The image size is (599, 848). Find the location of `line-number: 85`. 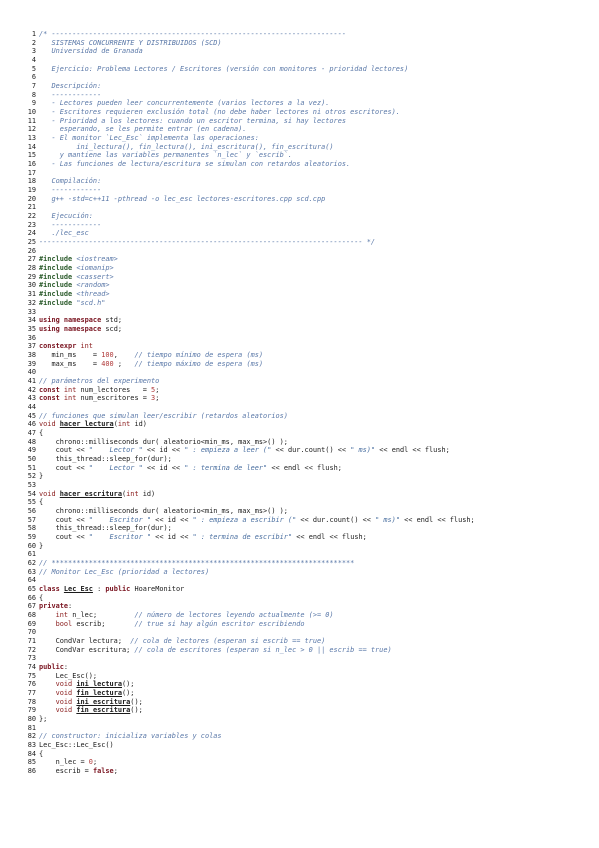

line-number: 85 is located at coordinates (31, 762).